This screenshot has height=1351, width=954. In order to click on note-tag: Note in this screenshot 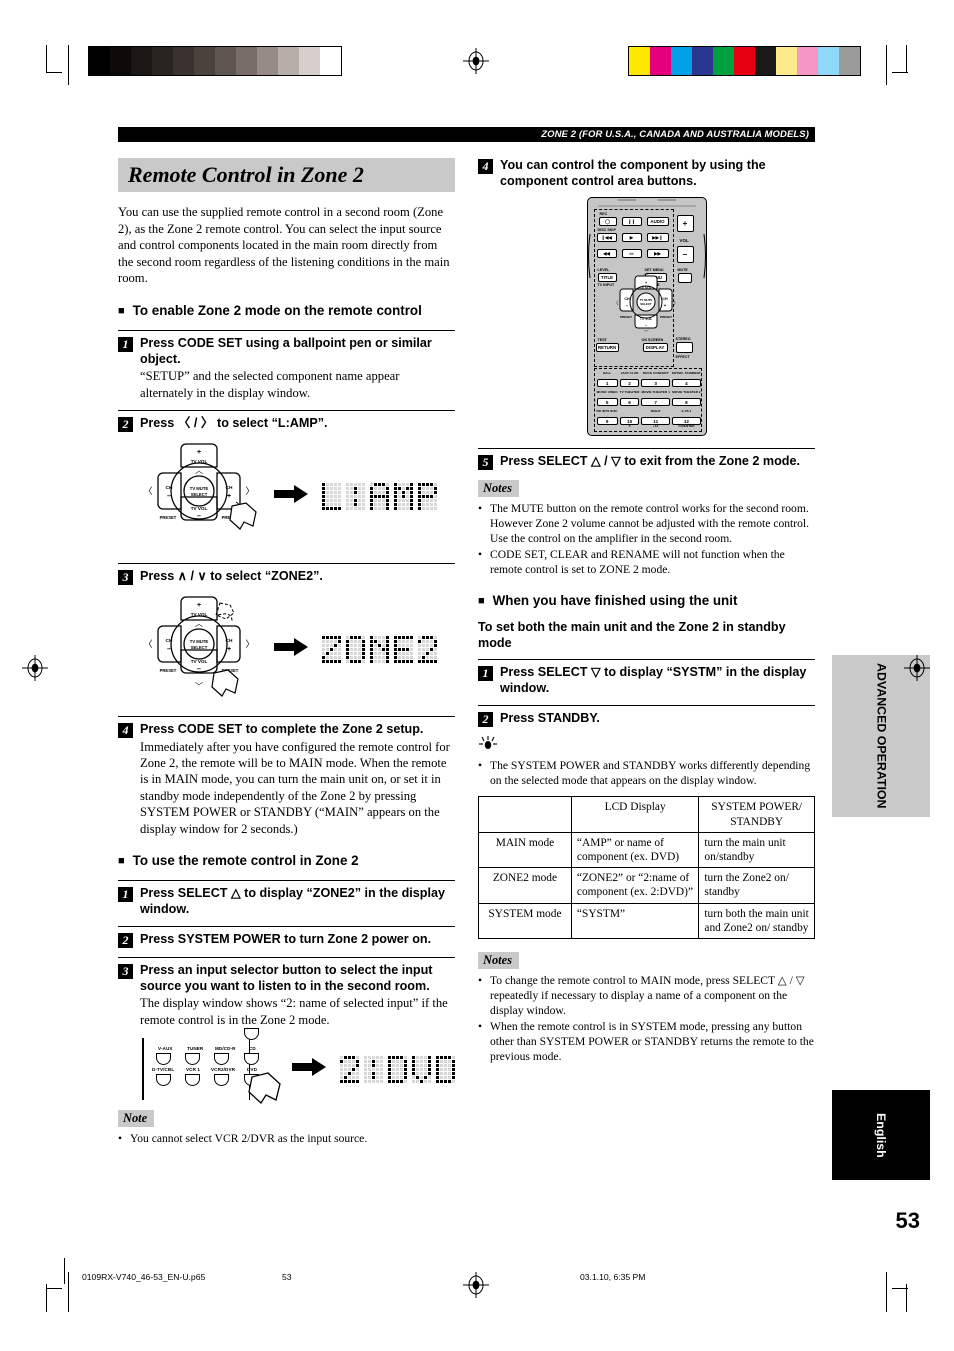, I will do `click(136, 1119)`.